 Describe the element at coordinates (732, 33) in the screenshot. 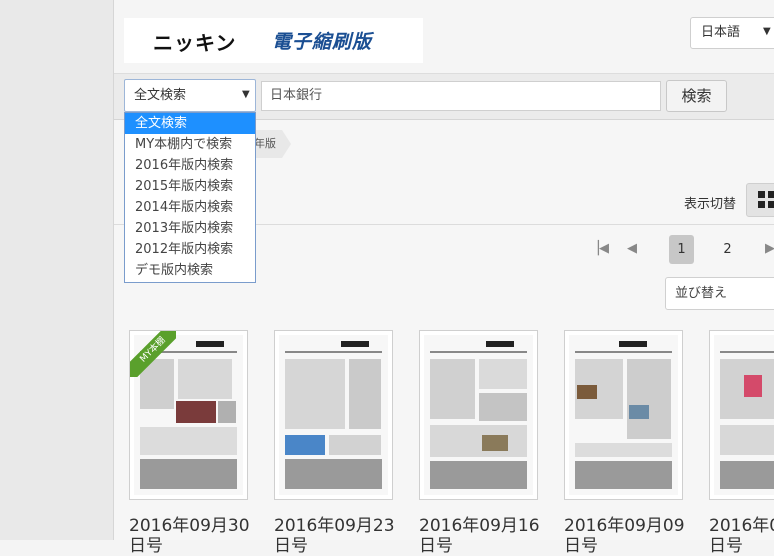

I see `language-select: 日本語` at that location.